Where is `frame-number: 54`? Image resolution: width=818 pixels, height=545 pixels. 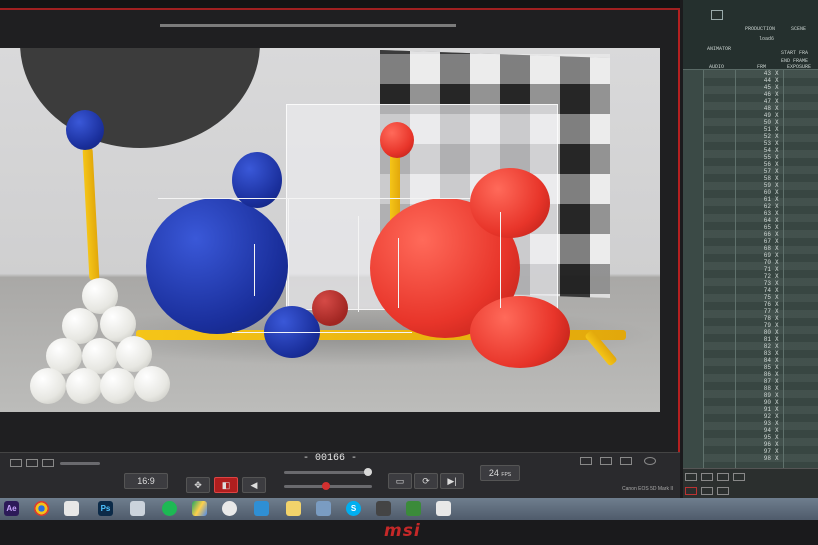
frame-number: 54 is located at coordinates (767, 150).